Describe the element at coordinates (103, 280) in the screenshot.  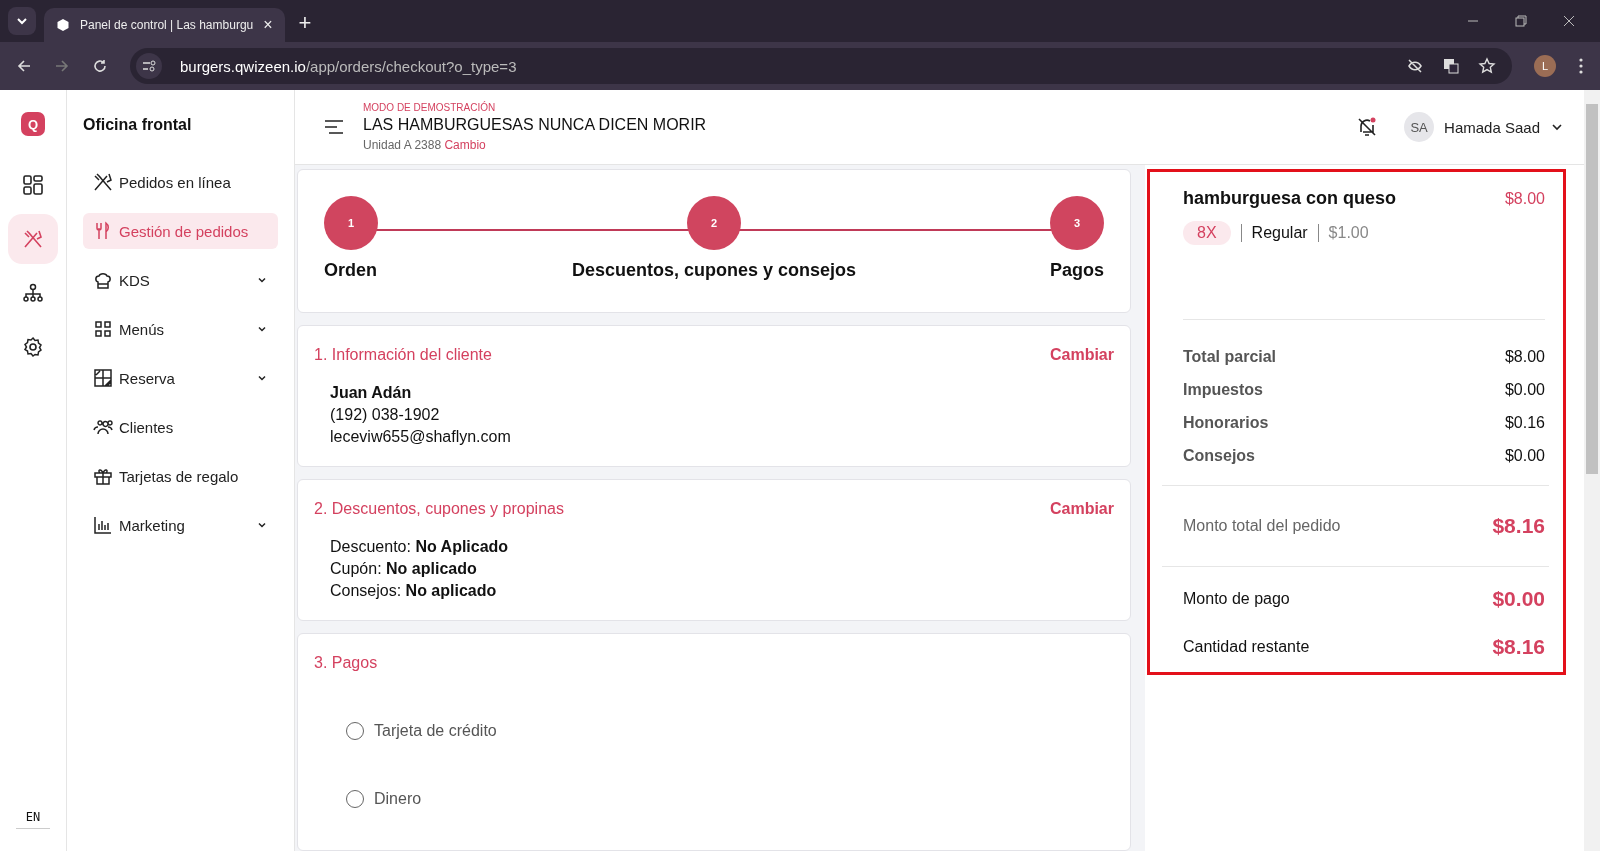
I see `chef-hat-icon` at that location.